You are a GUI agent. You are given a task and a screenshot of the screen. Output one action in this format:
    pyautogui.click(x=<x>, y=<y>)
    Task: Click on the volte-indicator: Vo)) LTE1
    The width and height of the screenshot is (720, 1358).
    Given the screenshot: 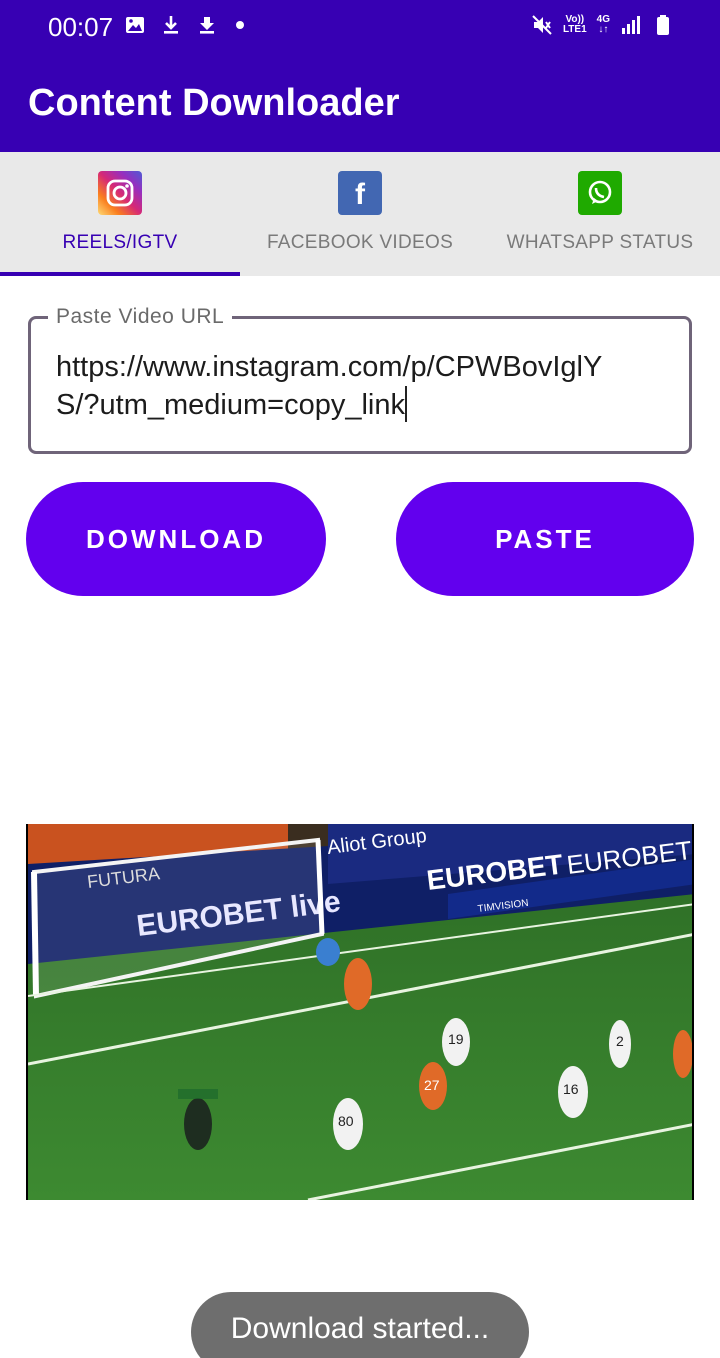 What is the action you would take?
    pyautogui.click(x=574, y=24)
    